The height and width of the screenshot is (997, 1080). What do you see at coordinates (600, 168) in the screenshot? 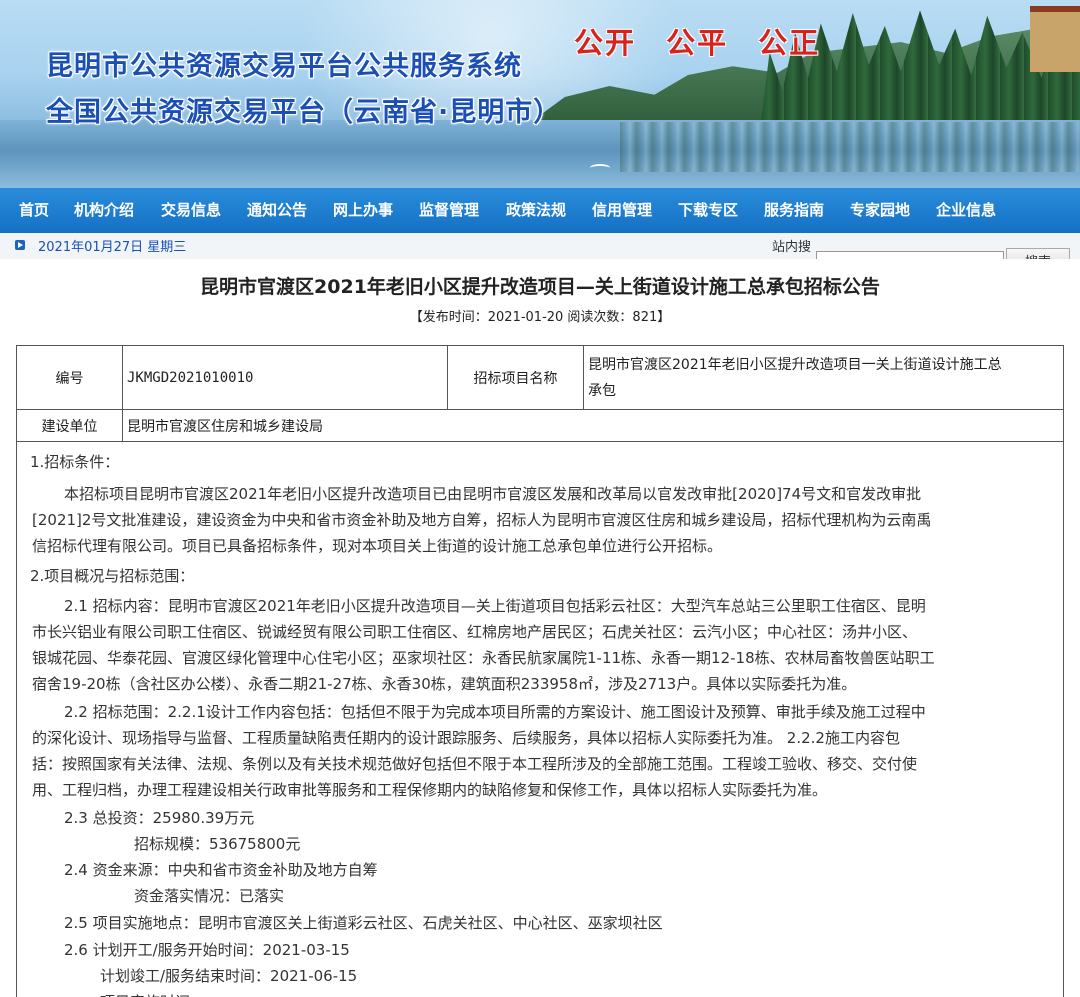
I see `banner-bird` at bounding box center [600, 168].